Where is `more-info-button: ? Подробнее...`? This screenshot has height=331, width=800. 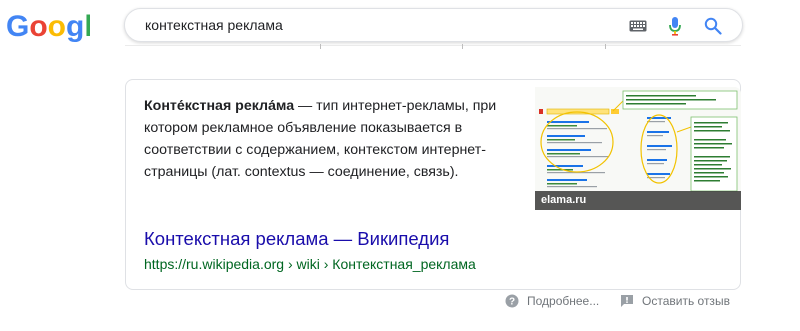
more-info-button: ? Подробнее... is located at coordinates (552, 301).